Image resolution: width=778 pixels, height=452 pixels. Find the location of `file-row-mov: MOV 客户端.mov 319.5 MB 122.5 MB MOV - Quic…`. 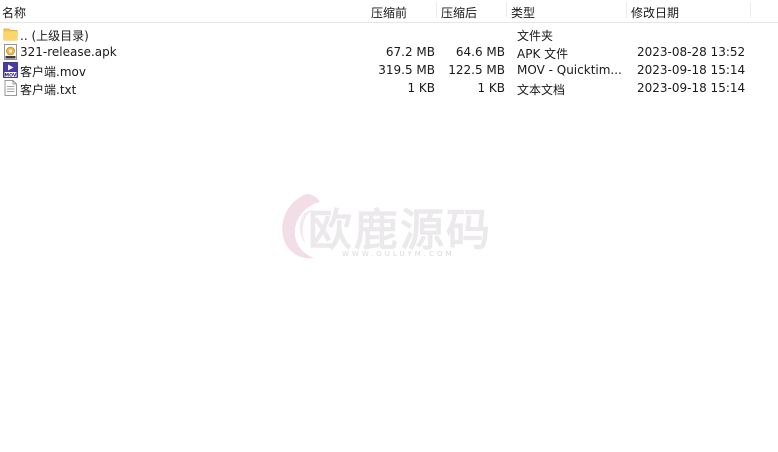

file-row-mov: MOV 客户端.mov 319.5 MB 122.5 MB MOV - Quic… is located at coordinates (389, 70).